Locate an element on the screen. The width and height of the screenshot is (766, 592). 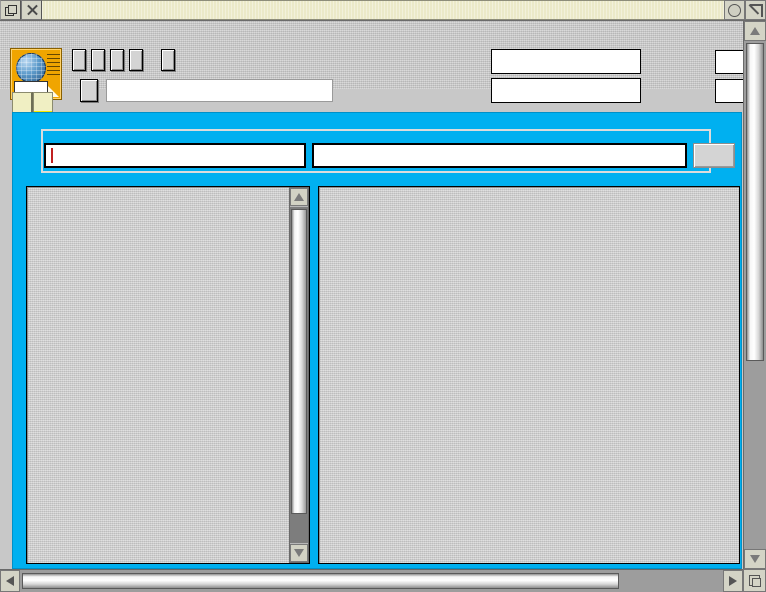
ok-button is located at coordinates (714, 155).